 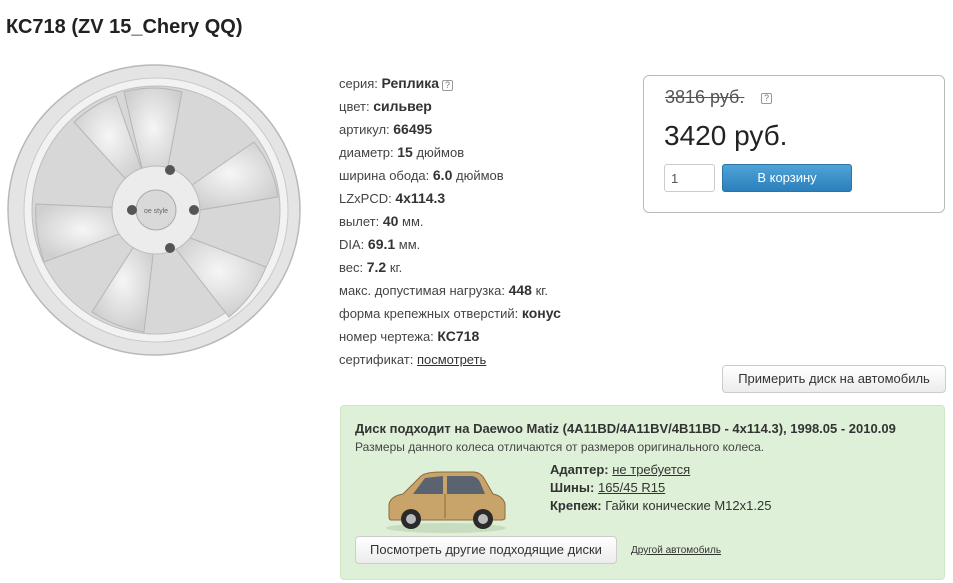 I want to click on spec-cert: сертификат: посмотреть, so click(x=413, y=359).